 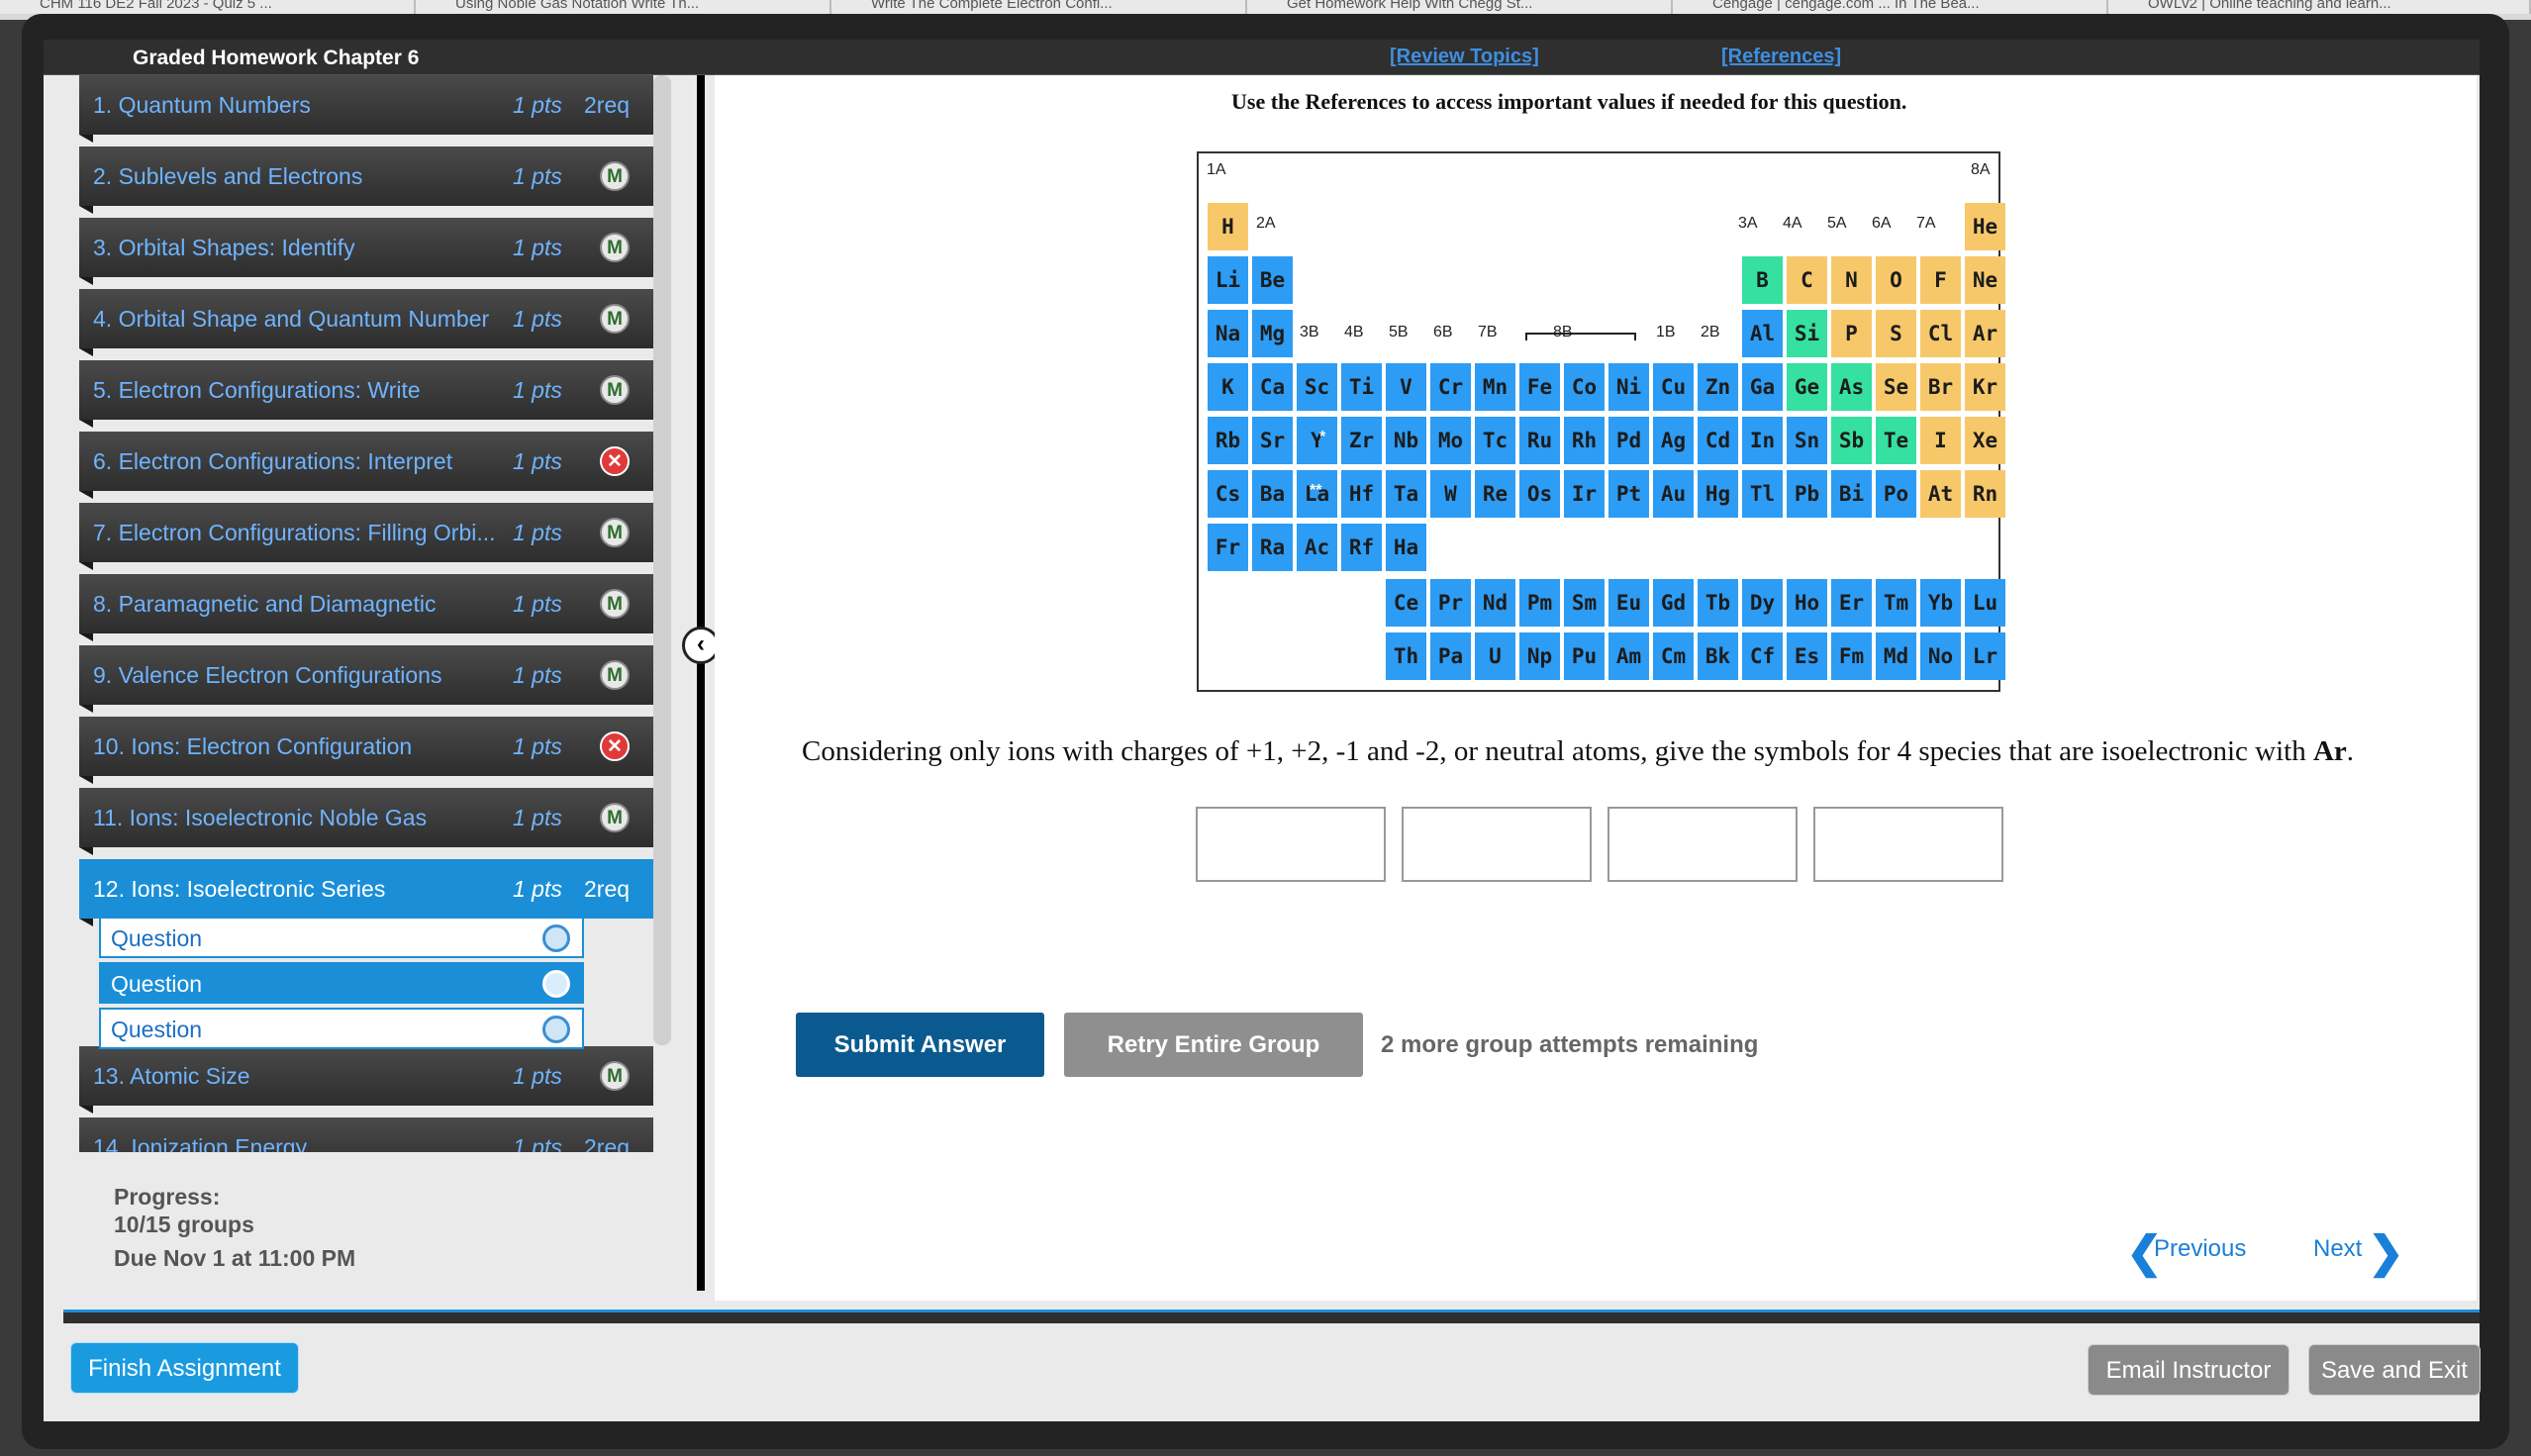 I want to click on element-at: At, so click(x=1940, y=494).